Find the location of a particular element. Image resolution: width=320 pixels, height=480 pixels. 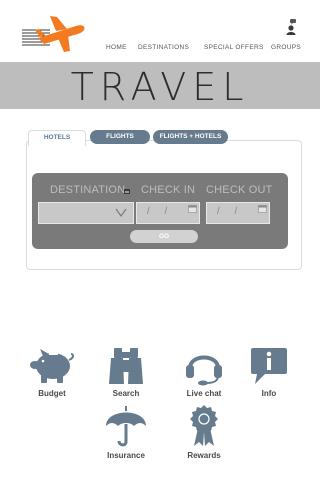

destination-select is located at coordinates (86, 213).